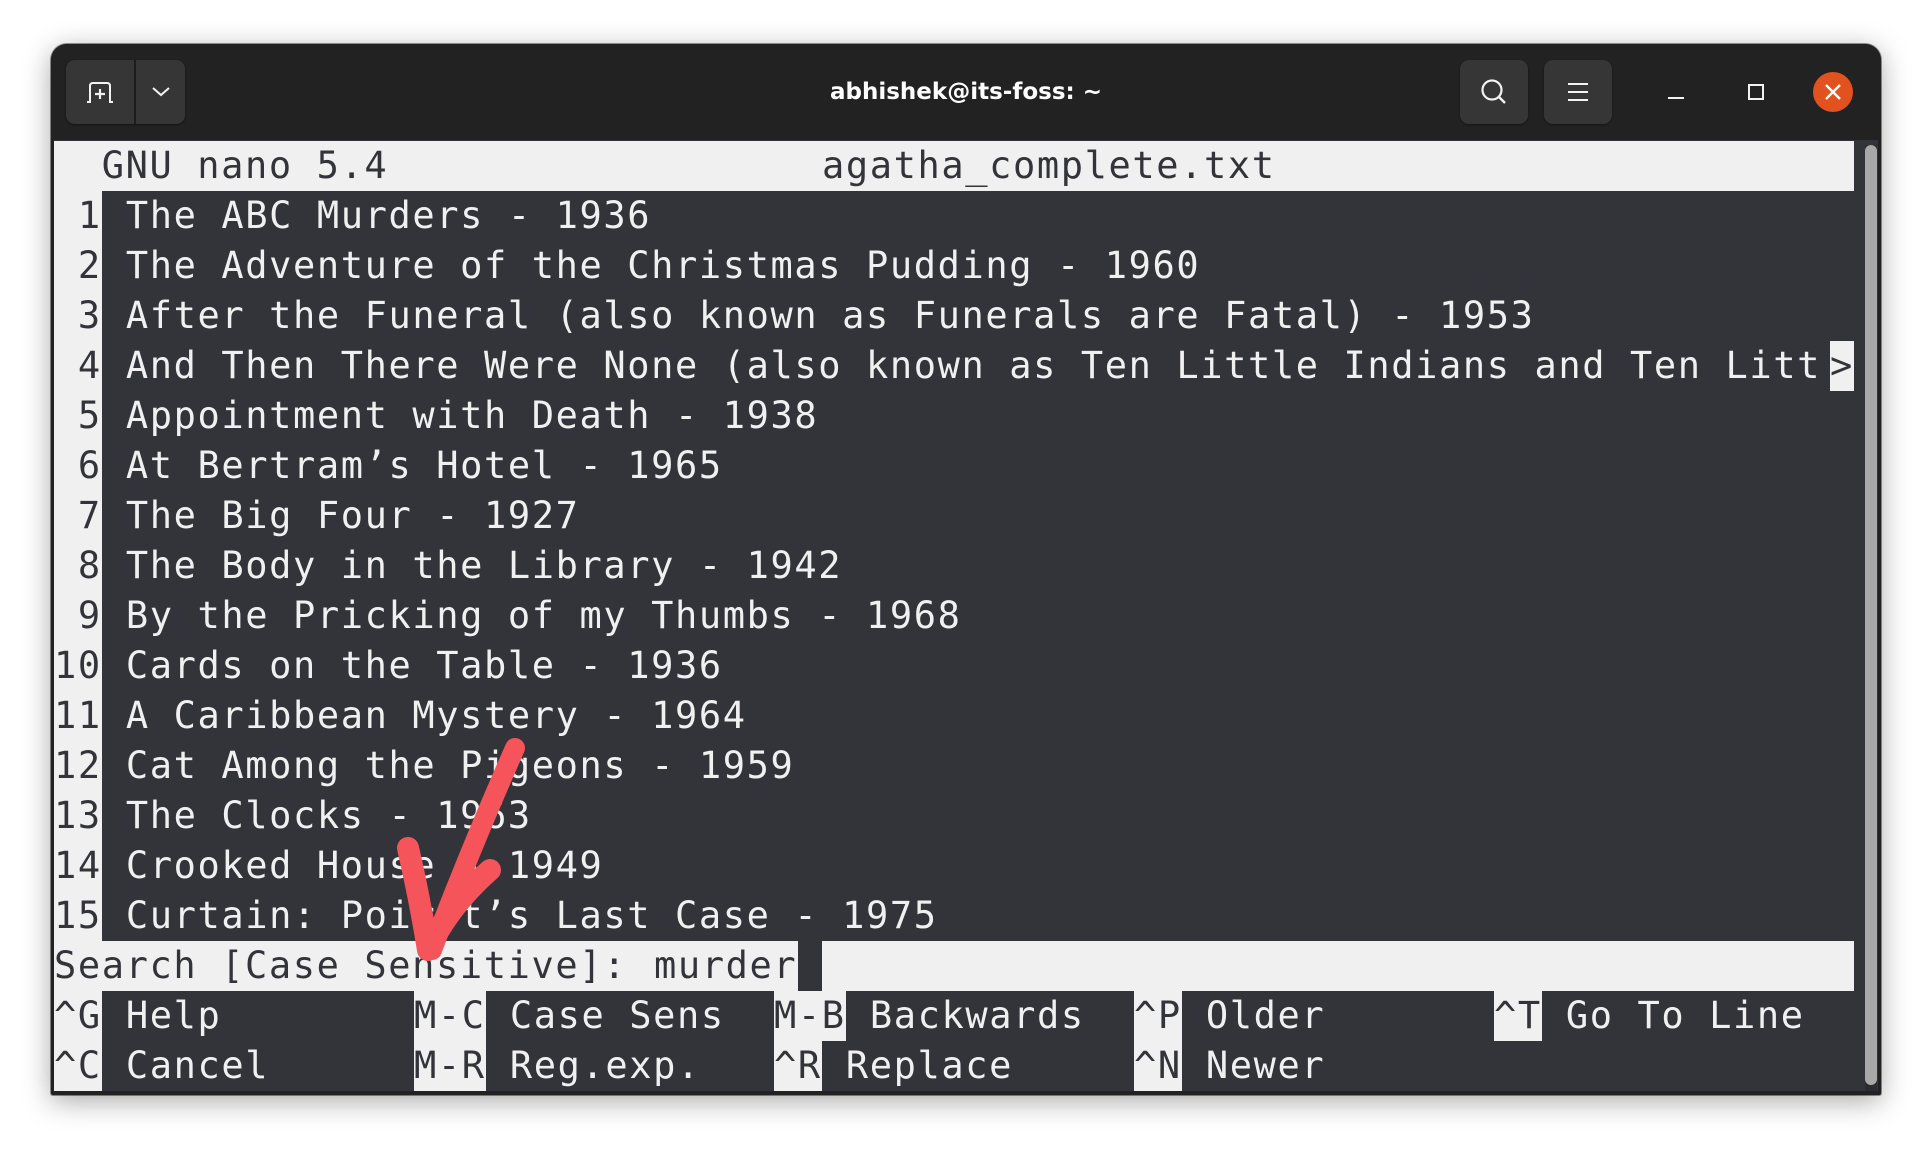  Describe the element at coordinates (978, 866) in the screenshot. I see `line-text: Crooked House - 1949` at that location.